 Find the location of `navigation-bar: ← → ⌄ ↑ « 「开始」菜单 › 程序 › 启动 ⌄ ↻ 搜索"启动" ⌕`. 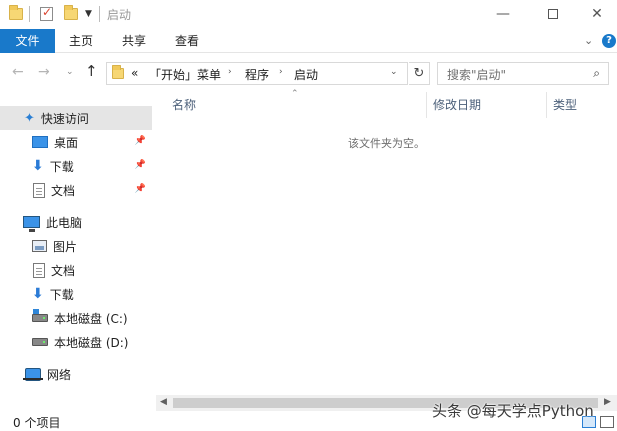

navigation-bar: ← → ⌄ ↑ « 「开始」菜单 › 程序 › 启动 ⌄ ↻ 搜索"启动" ⌕ is located at coordinates (308, 73).